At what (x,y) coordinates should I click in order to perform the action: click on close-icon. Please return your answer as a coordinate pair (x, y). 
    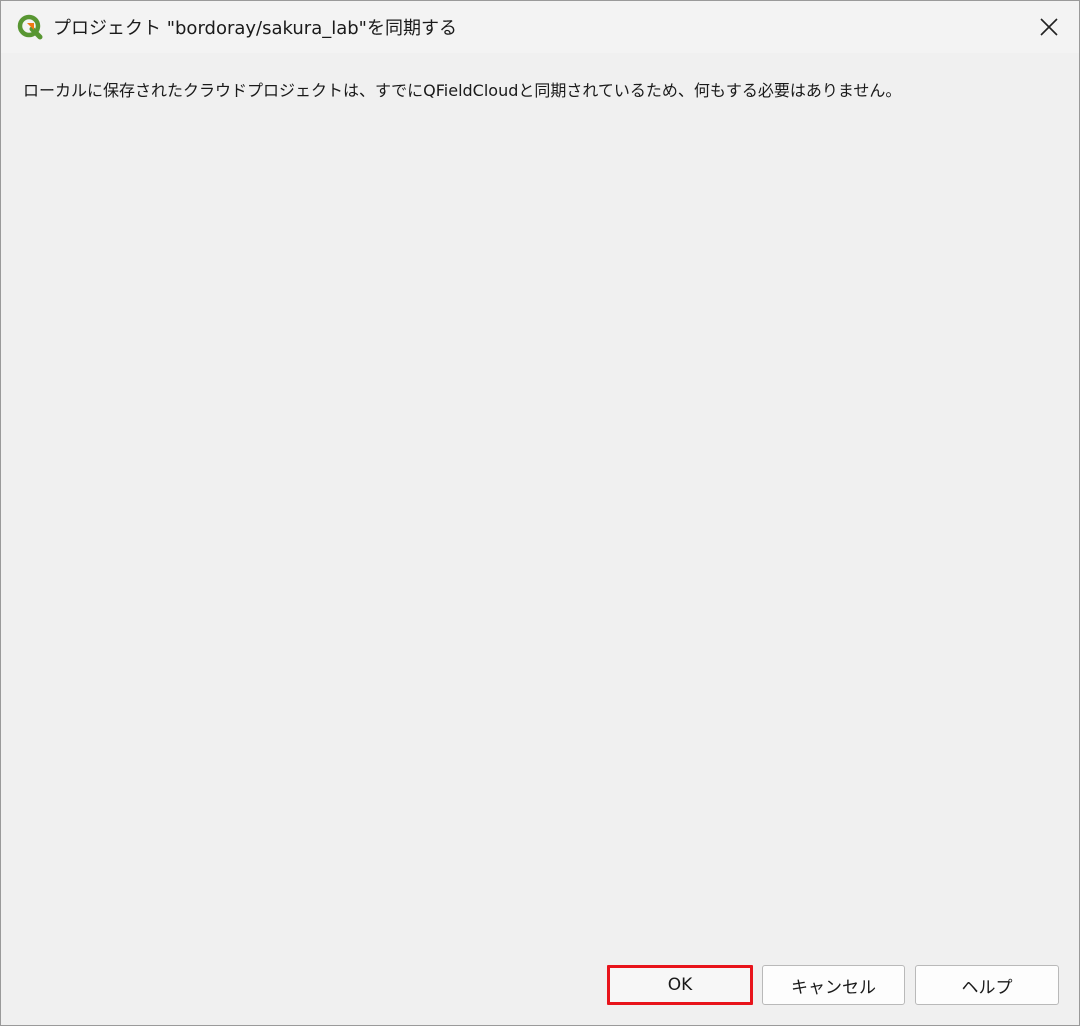
    Looking at the image, I should click on (1049, 27).